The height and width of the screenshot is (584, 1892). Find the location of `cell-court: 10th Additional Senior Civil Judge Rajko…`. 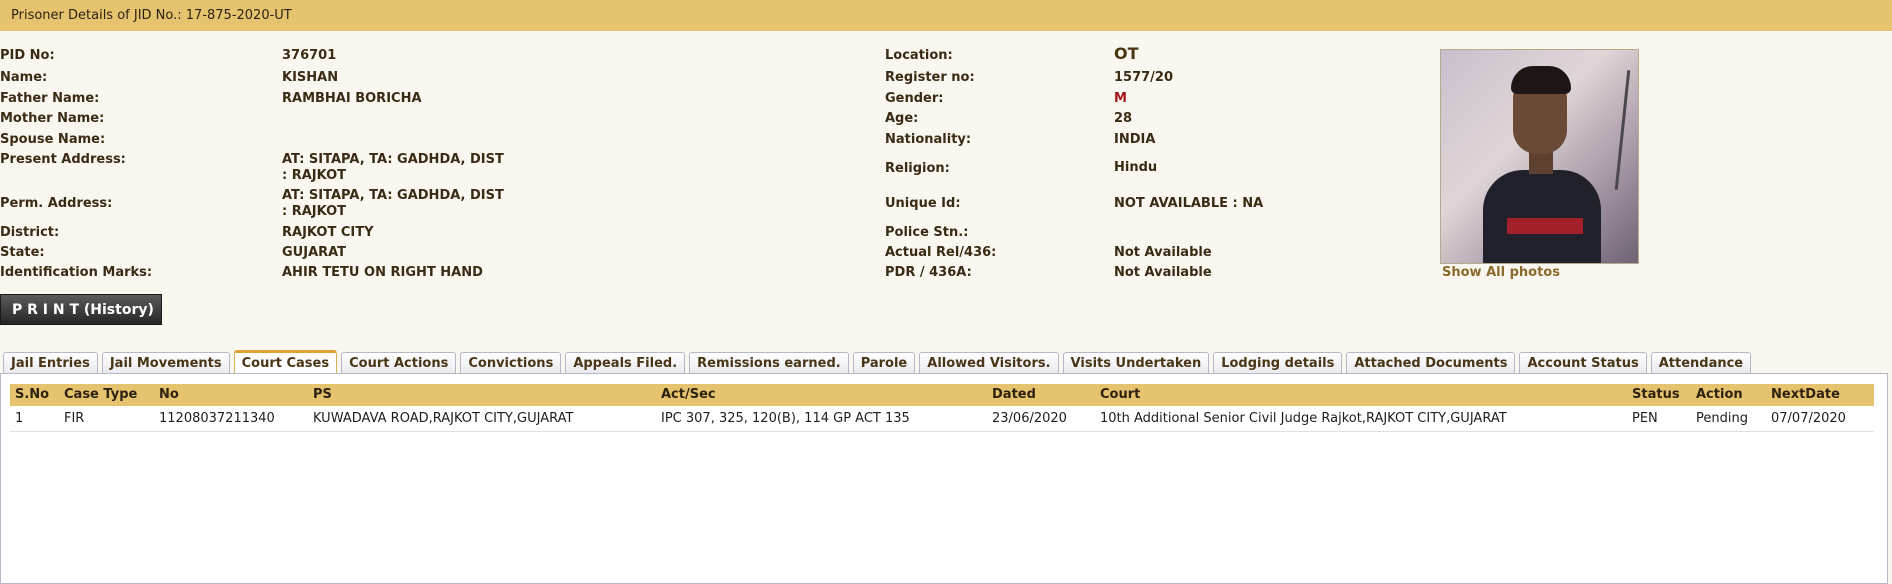

cell-court: 10th Additional Senior Civil Judge Rajko… is located at coordinates (1303, 418).